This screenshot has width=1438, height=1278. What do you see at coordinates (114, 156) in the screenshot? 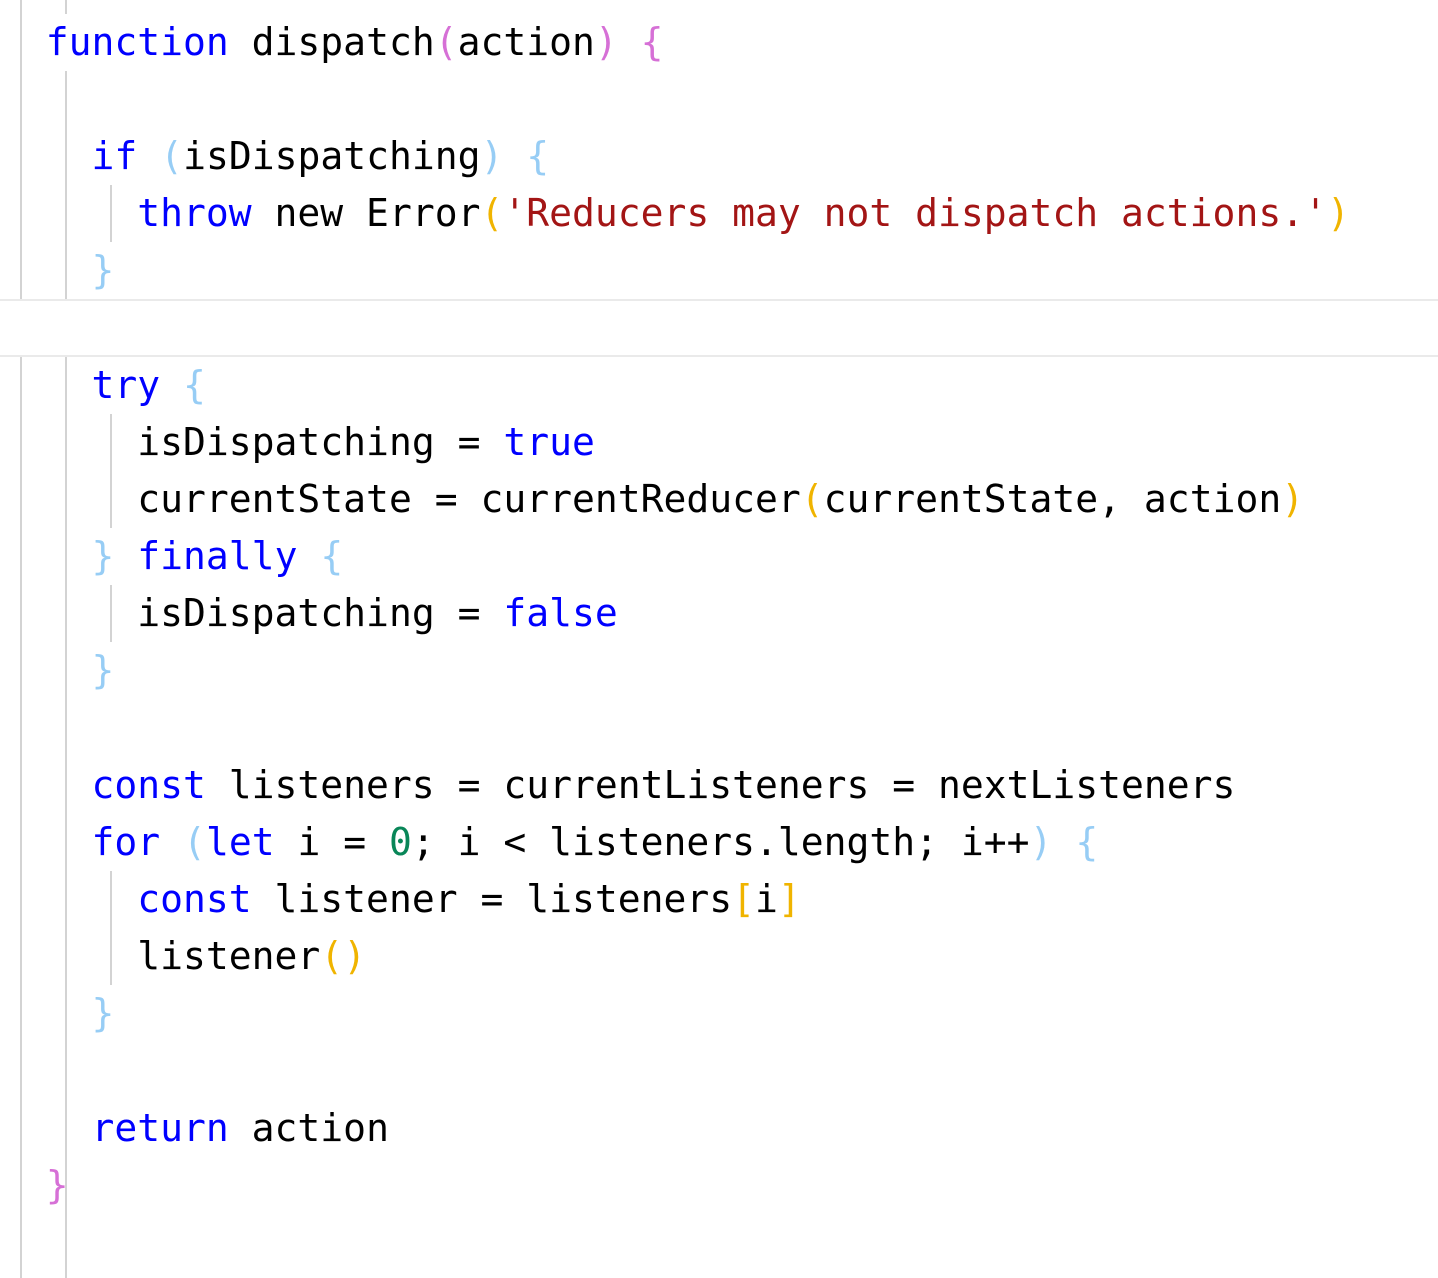
I see `code-token: if` at bounding box center [114, 156].